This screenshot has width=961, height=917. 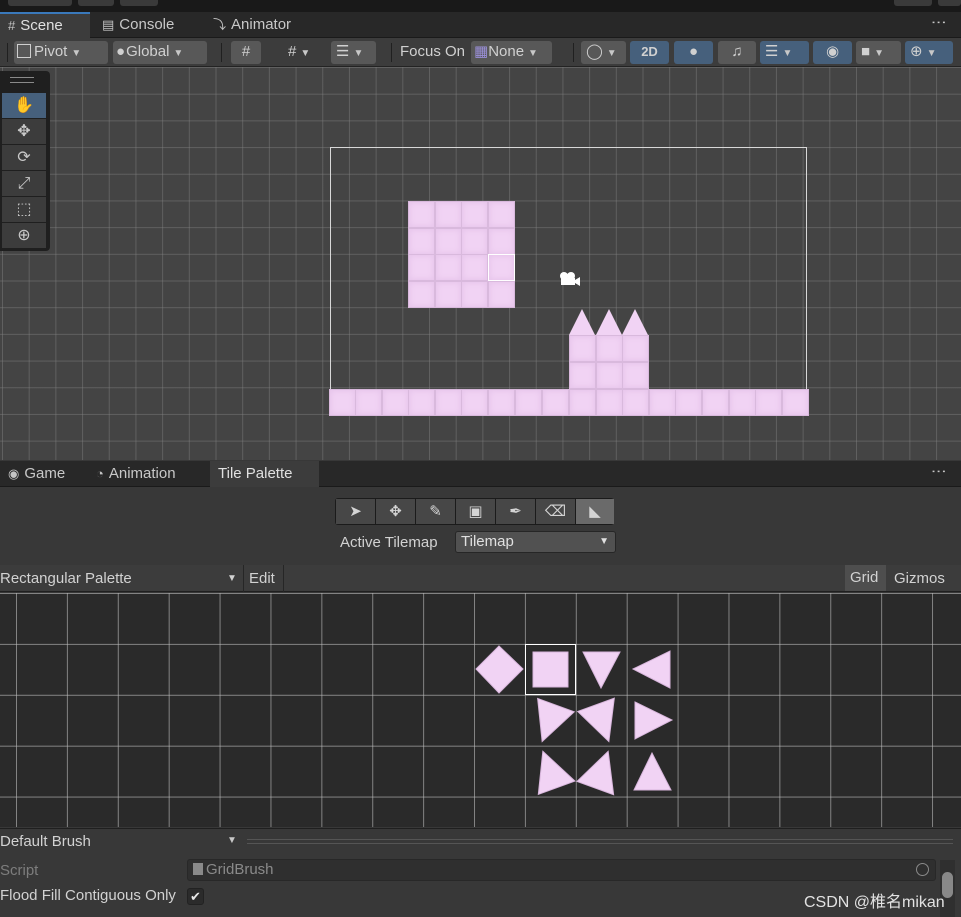 I want to click on gizmos-toggle-button: Gizmos, so click(x=919, y=578).